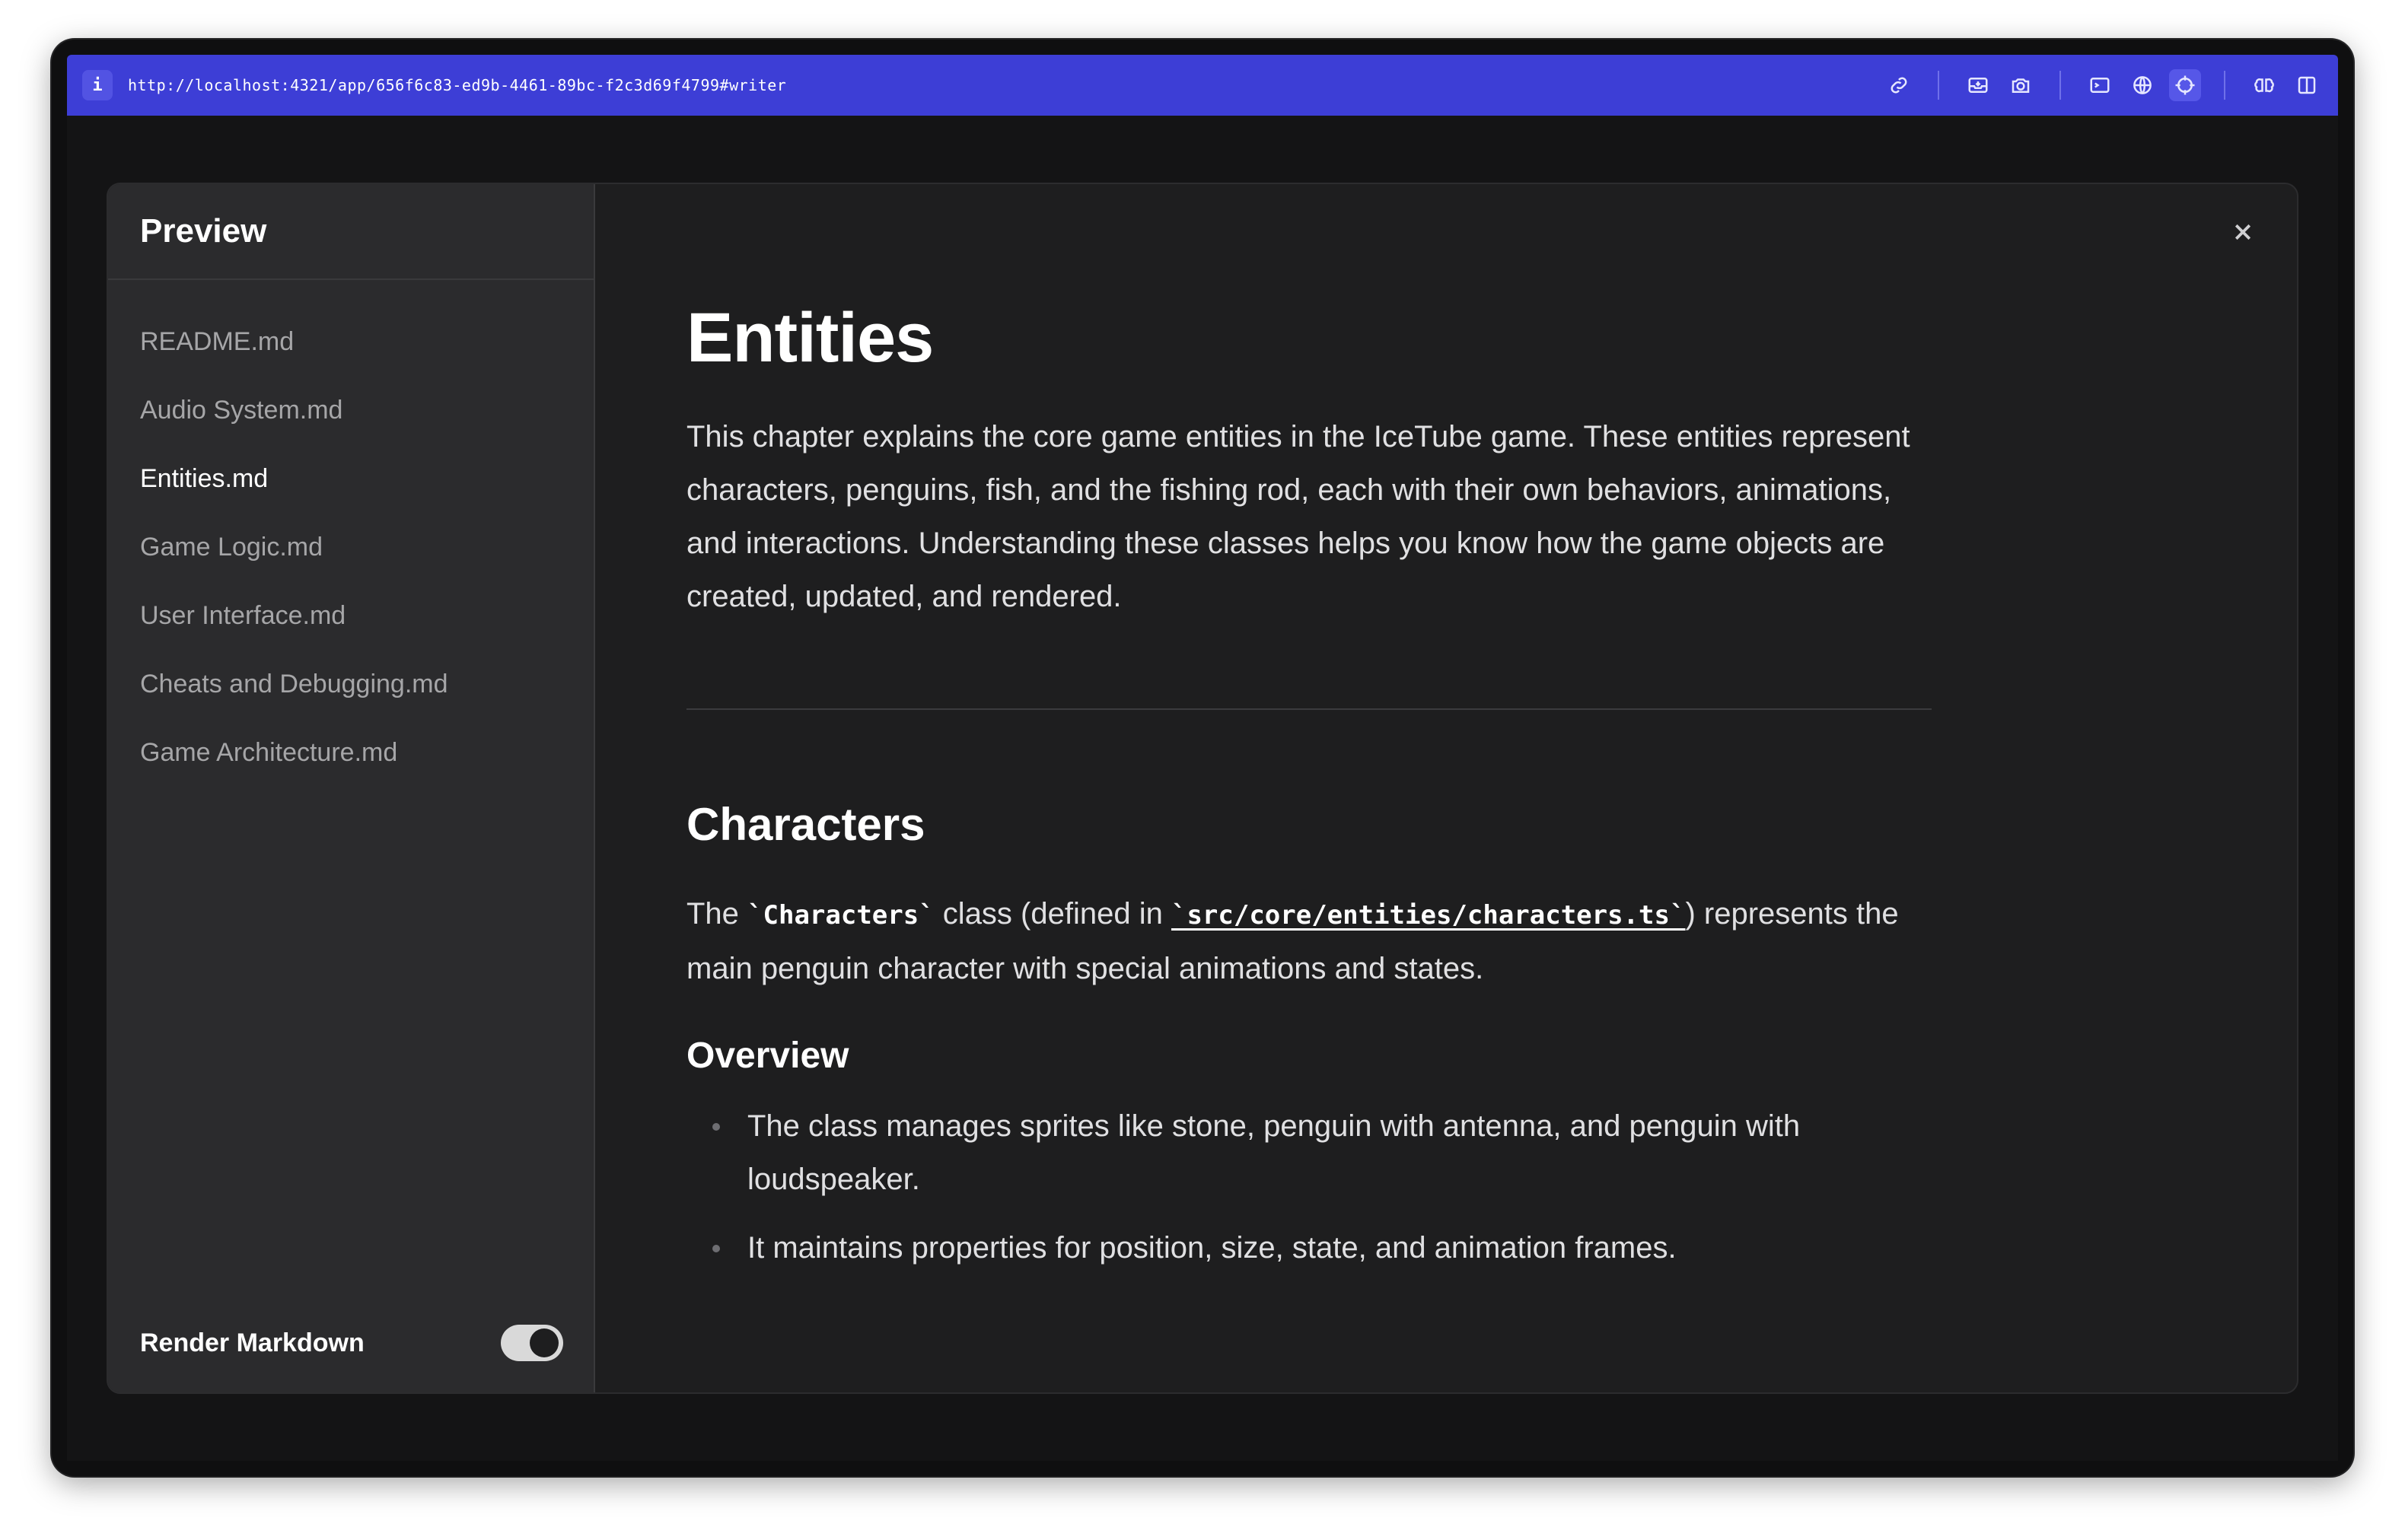  Describe the element at coordinates (1309, 709) in the screenshot. I see `horizontal-rule` at that location.